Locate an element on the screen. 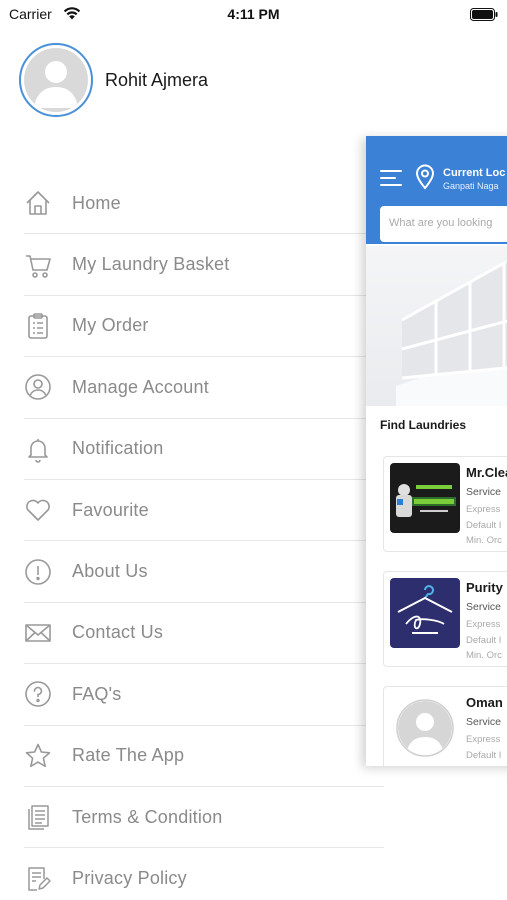 This screenshot has height=900, width=507. avatar is located at coordinates (56, 80).